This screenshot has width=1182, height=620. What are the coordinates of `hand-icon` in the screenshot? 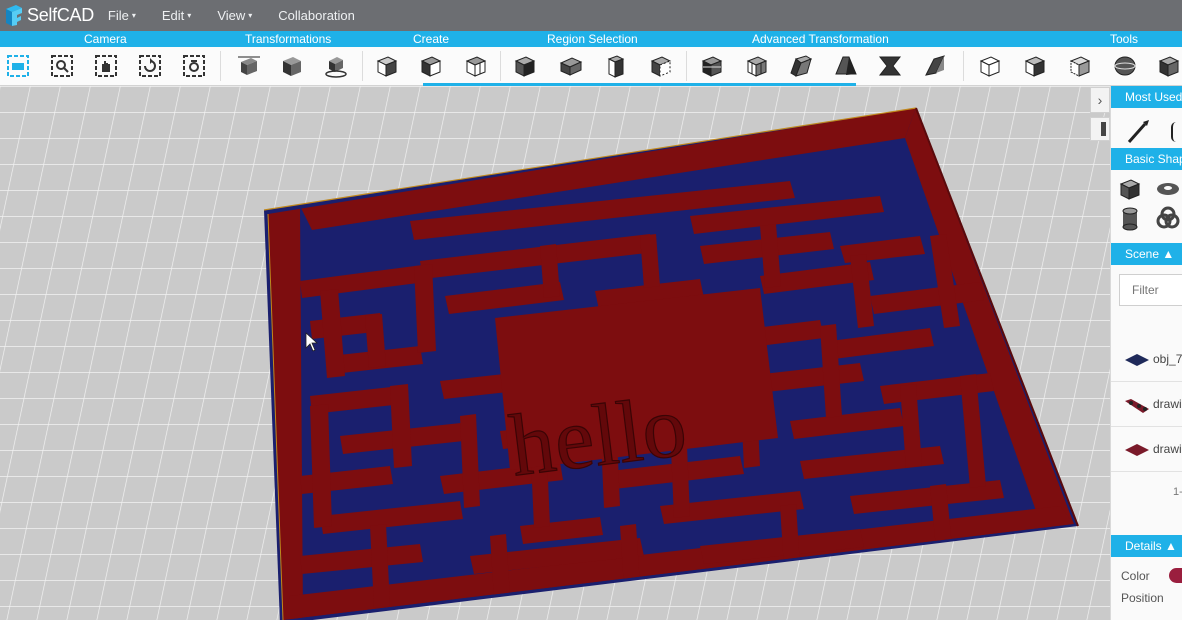 It's located at (106, 66).